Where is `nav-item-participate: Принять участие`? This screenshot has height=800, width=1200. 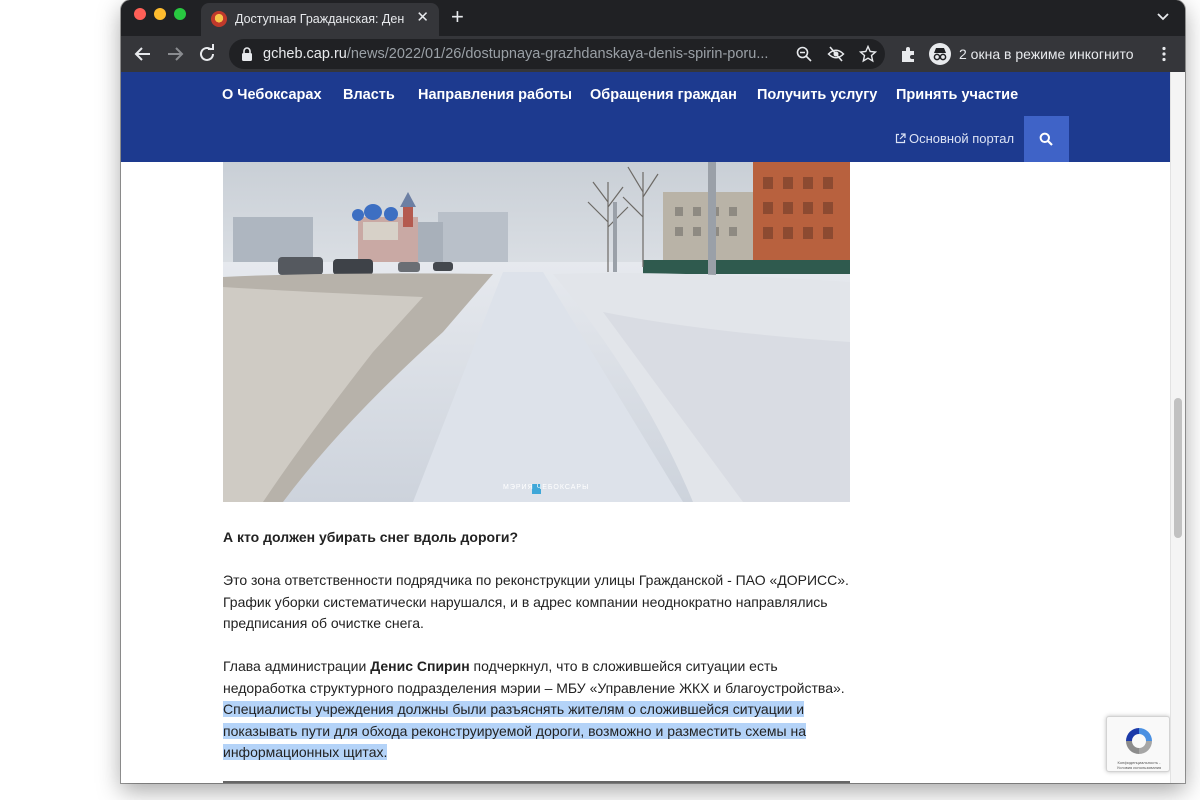
nav-item-participate: Принять участие is located at coordinates (957, 95).